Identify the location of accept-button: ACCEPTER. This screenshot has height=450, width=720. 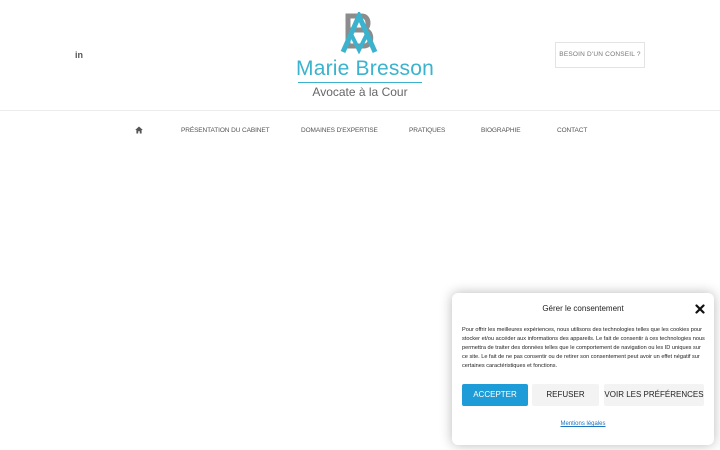
(495, 395).